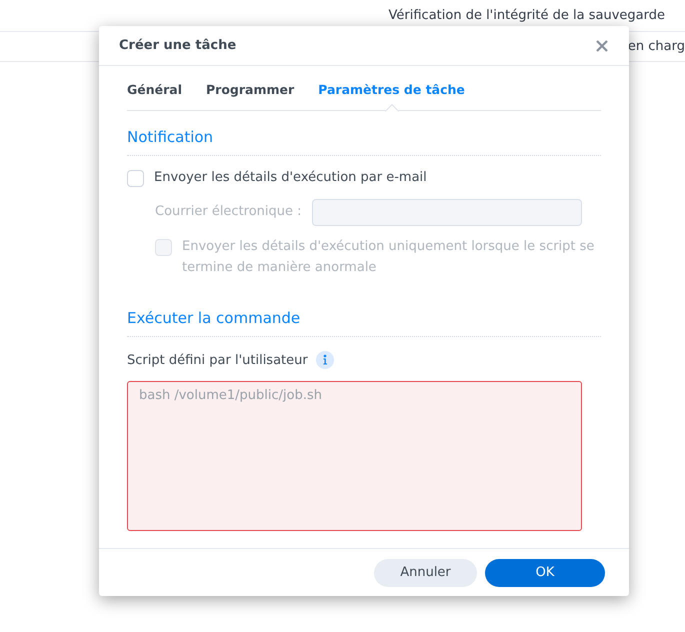  Describe the element at coordinates (228, 212) in the screenshot. I see `field-label: Courrier électronique :` at that location.